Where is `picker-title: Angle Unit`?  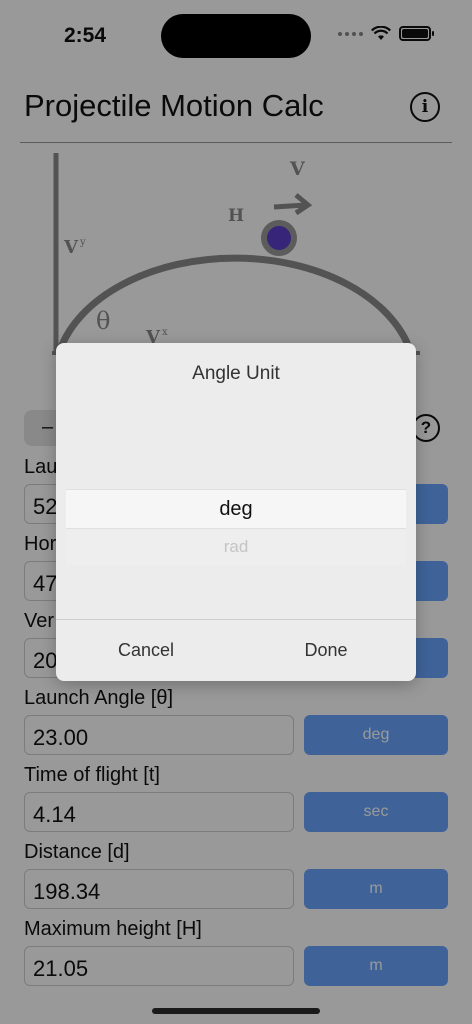
picker-title: Angle Unit is located at coordinates (236, 373).